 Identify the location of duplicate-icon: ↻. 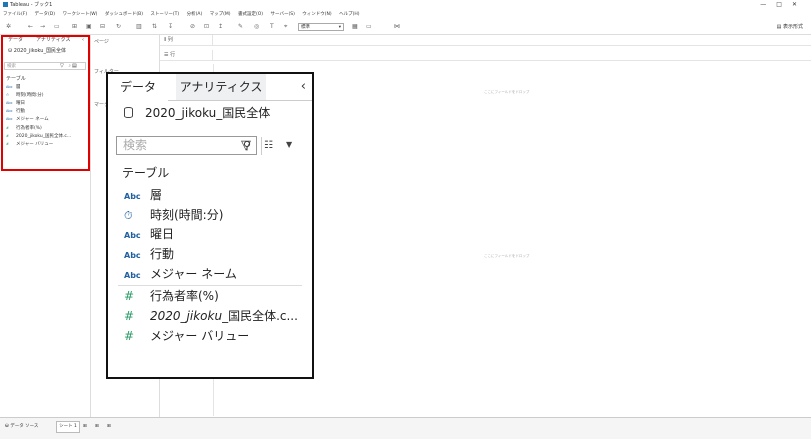
(118, 27).